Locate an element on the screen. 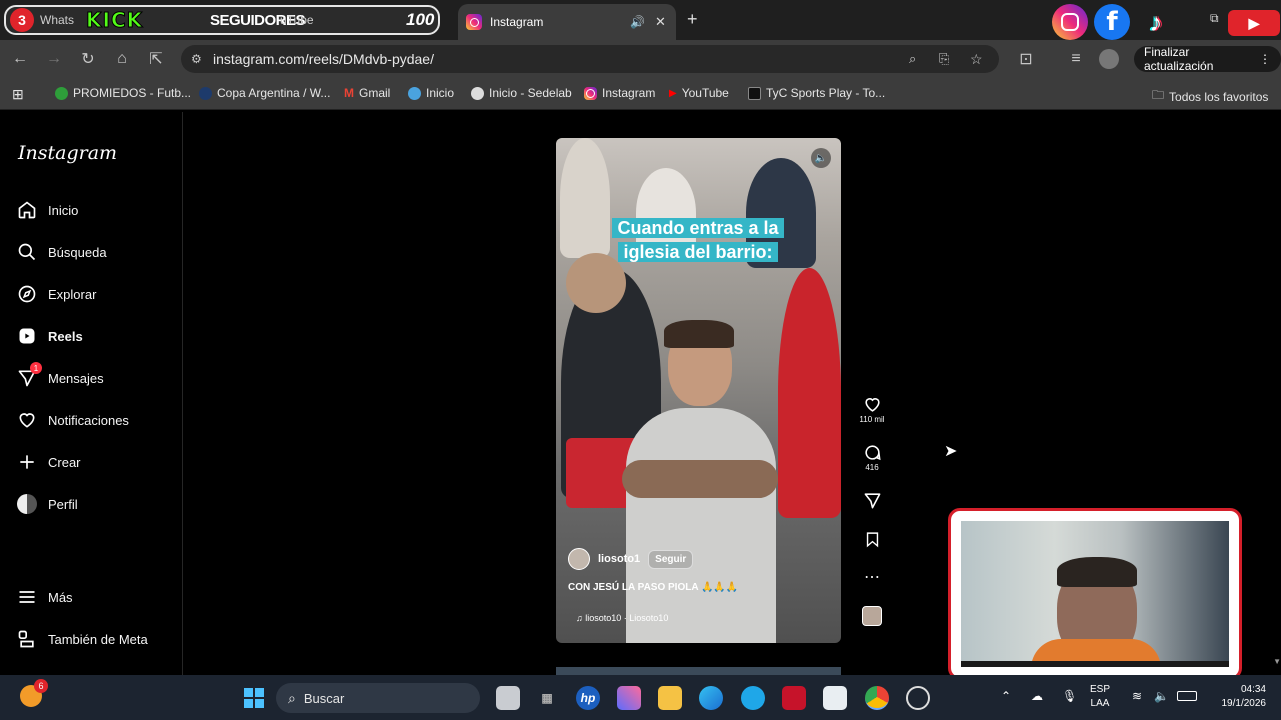  restore-window-icon: ⧉ is located at coordinates (1214, 18).